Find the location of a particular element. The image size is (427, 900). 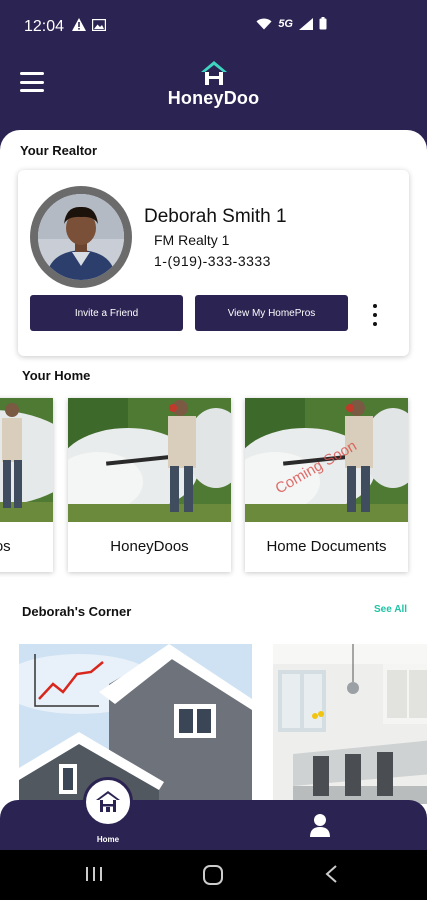

back-icon is located at coordinates (331, 874).